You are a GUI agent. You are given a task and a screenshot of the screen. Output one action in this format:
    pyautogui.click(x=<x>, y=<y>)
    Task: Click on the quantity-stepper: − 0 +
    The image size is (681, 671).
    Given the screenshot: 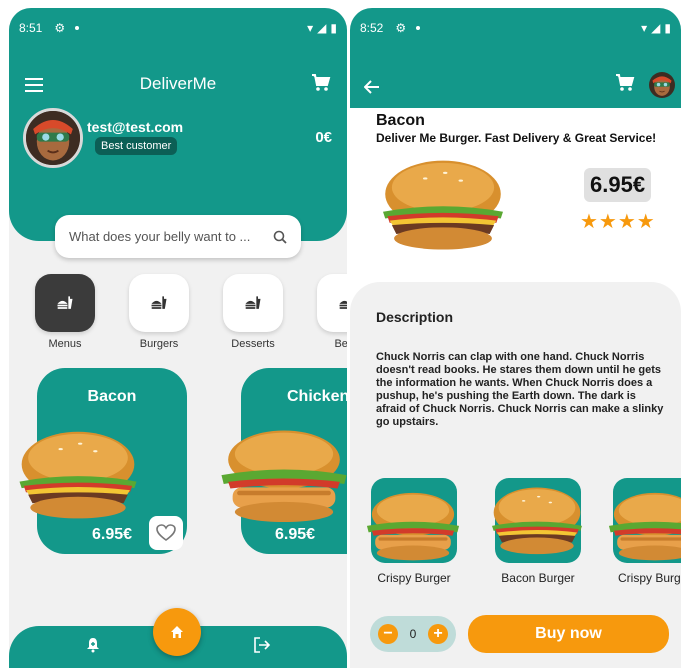 What is the action you would take?
    pyautogui.click(x=413, y=634)
    